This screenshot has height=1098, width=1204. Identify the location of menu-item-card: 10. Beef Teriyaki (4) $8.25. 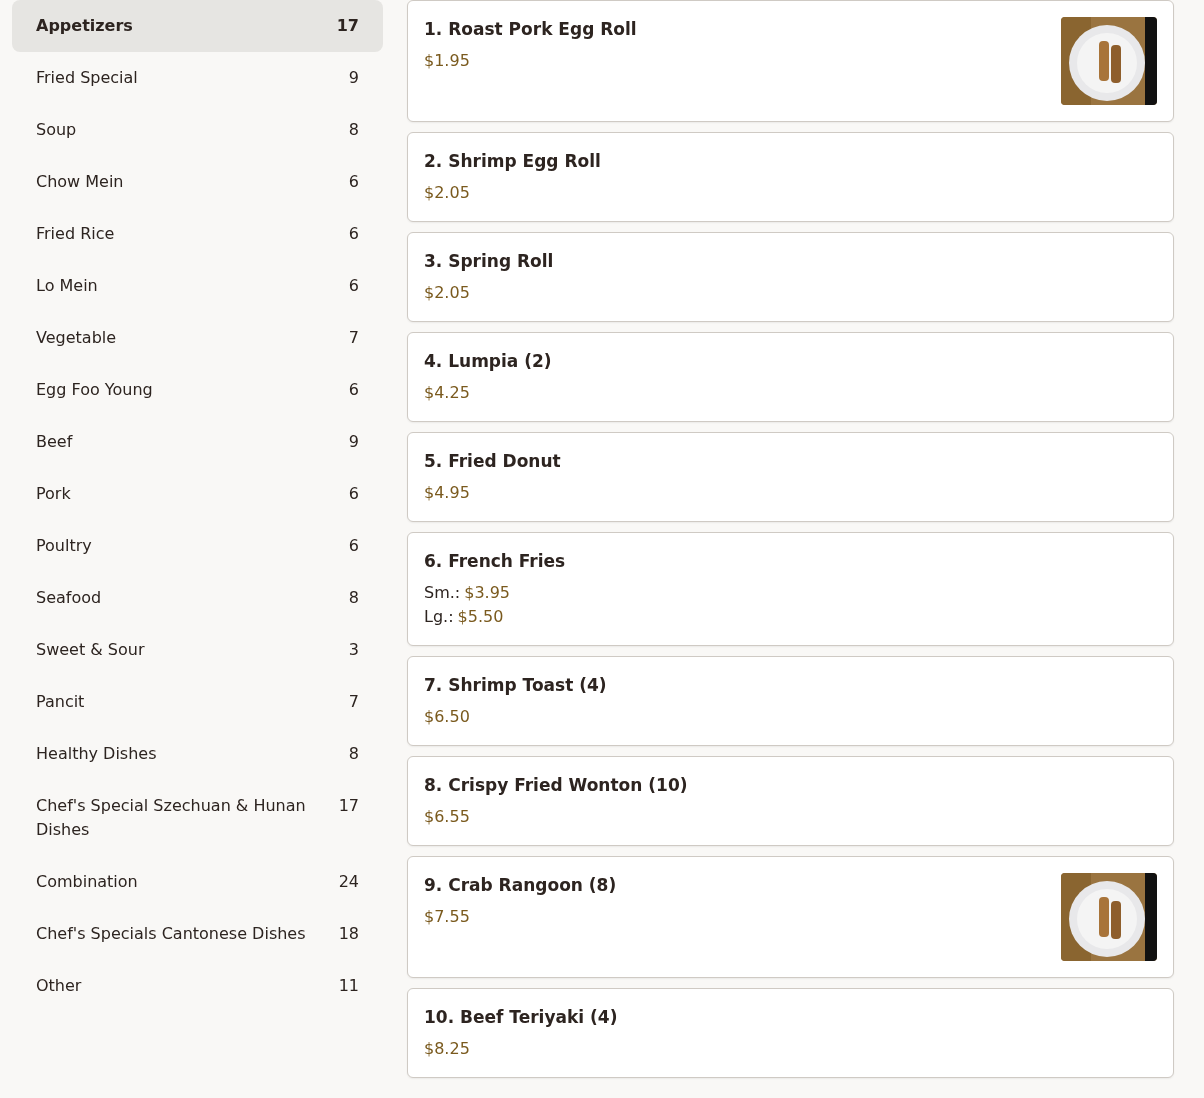
(790, 1033).